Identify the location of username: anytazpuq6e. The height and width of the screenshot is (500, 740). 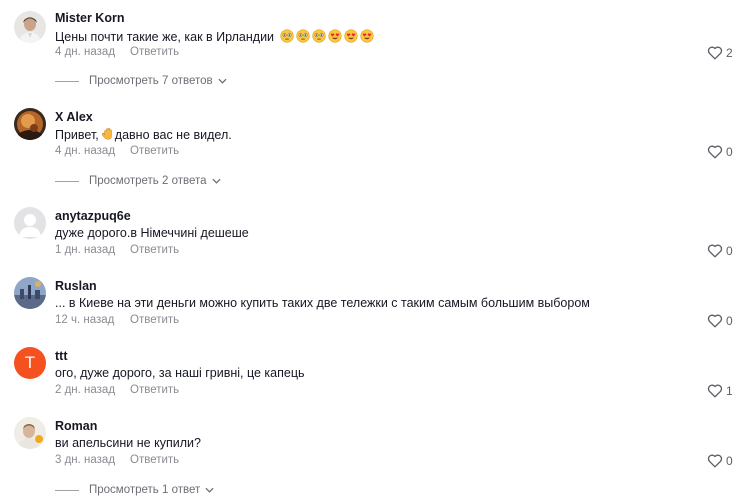
(93, 216).